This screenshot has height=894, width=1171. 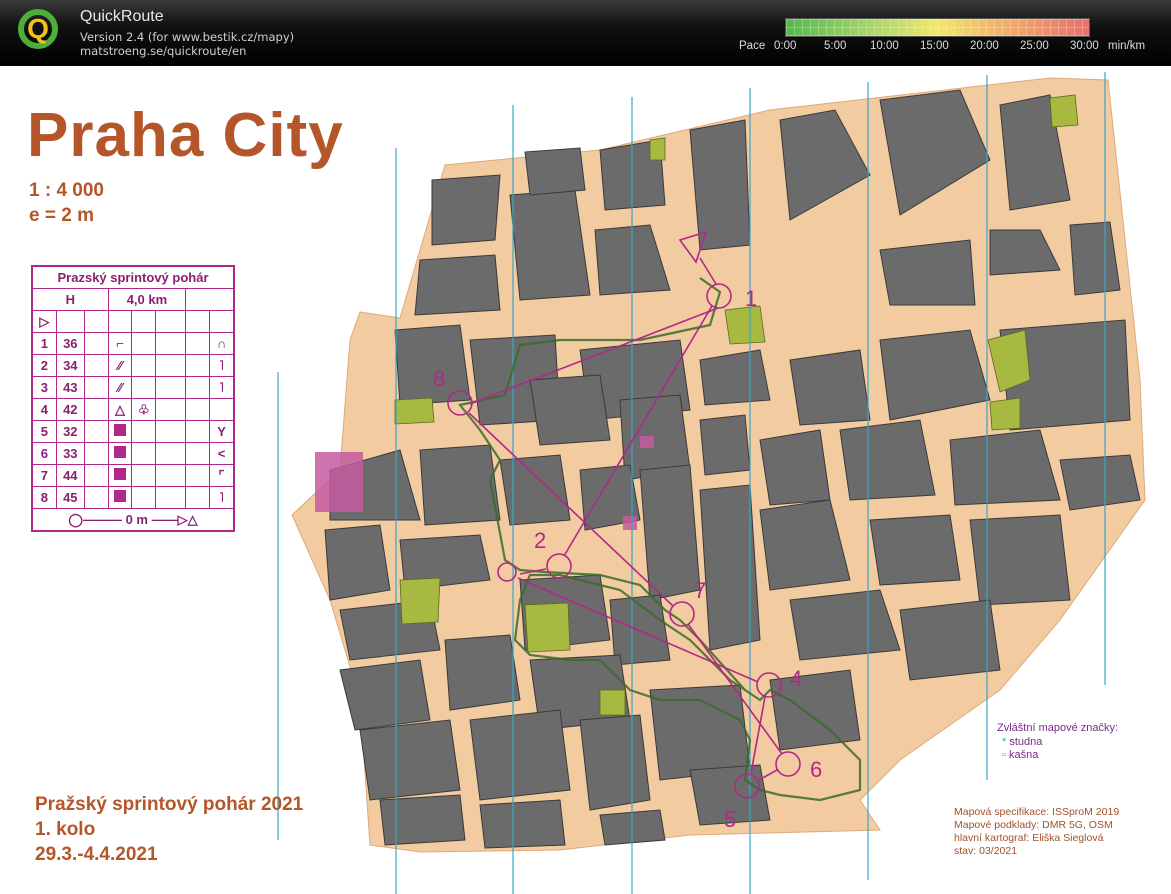 What do you see at coordinates (61, 215) in the screenshot?
I see `map-equidistance: e = 2 m` at bounding box center [61, 215].